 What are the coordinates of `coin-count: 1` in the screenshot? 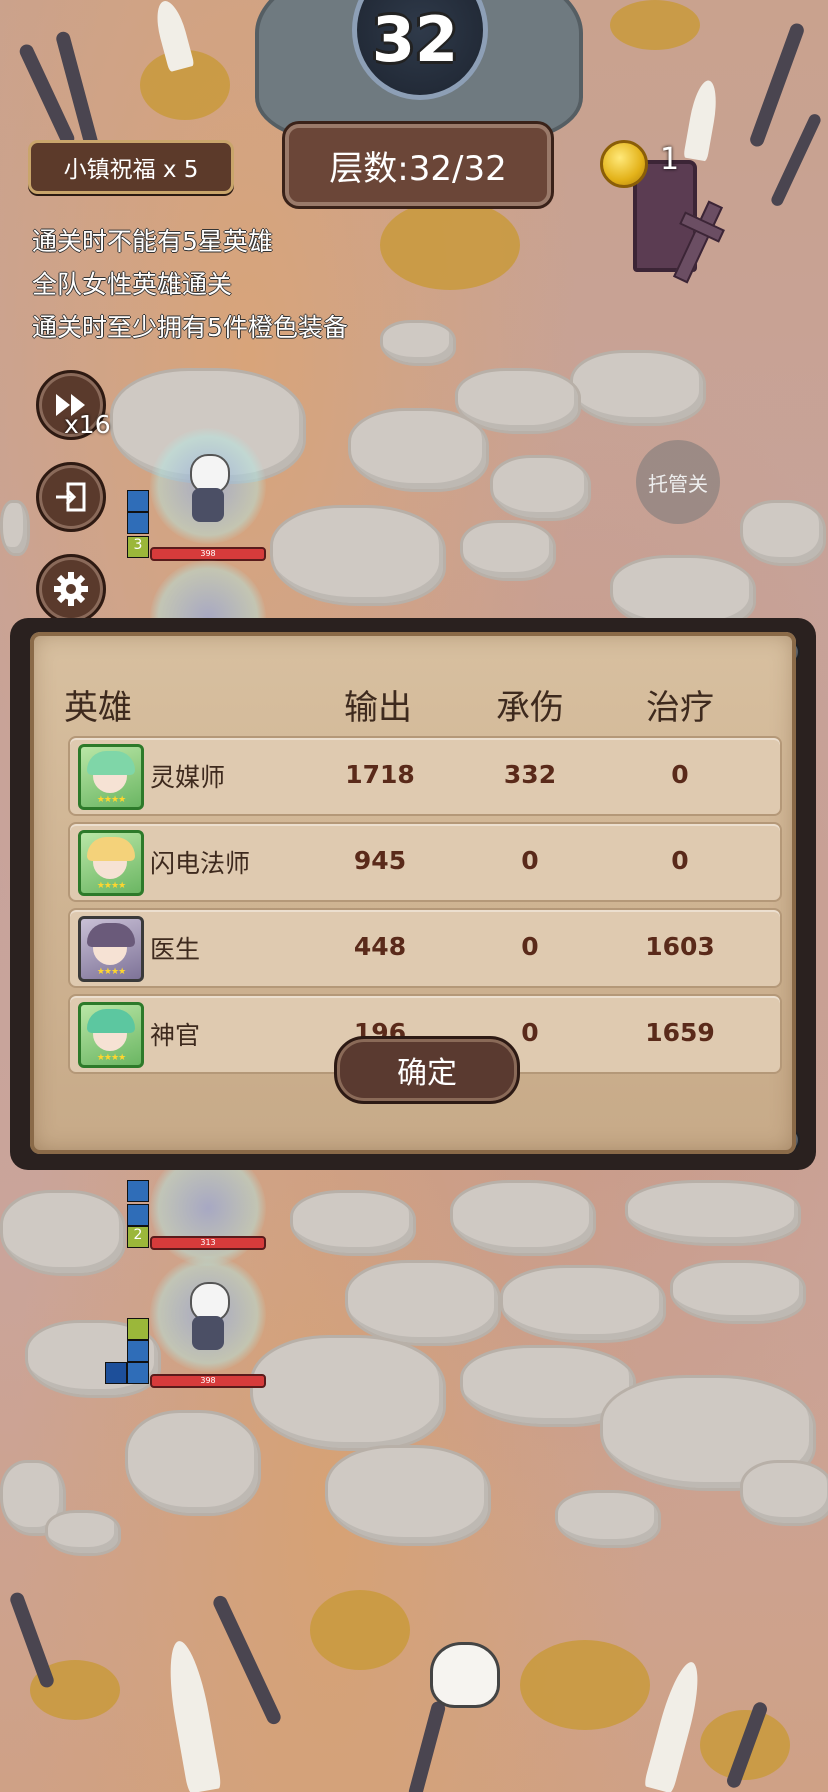 It's located at (670, 159).